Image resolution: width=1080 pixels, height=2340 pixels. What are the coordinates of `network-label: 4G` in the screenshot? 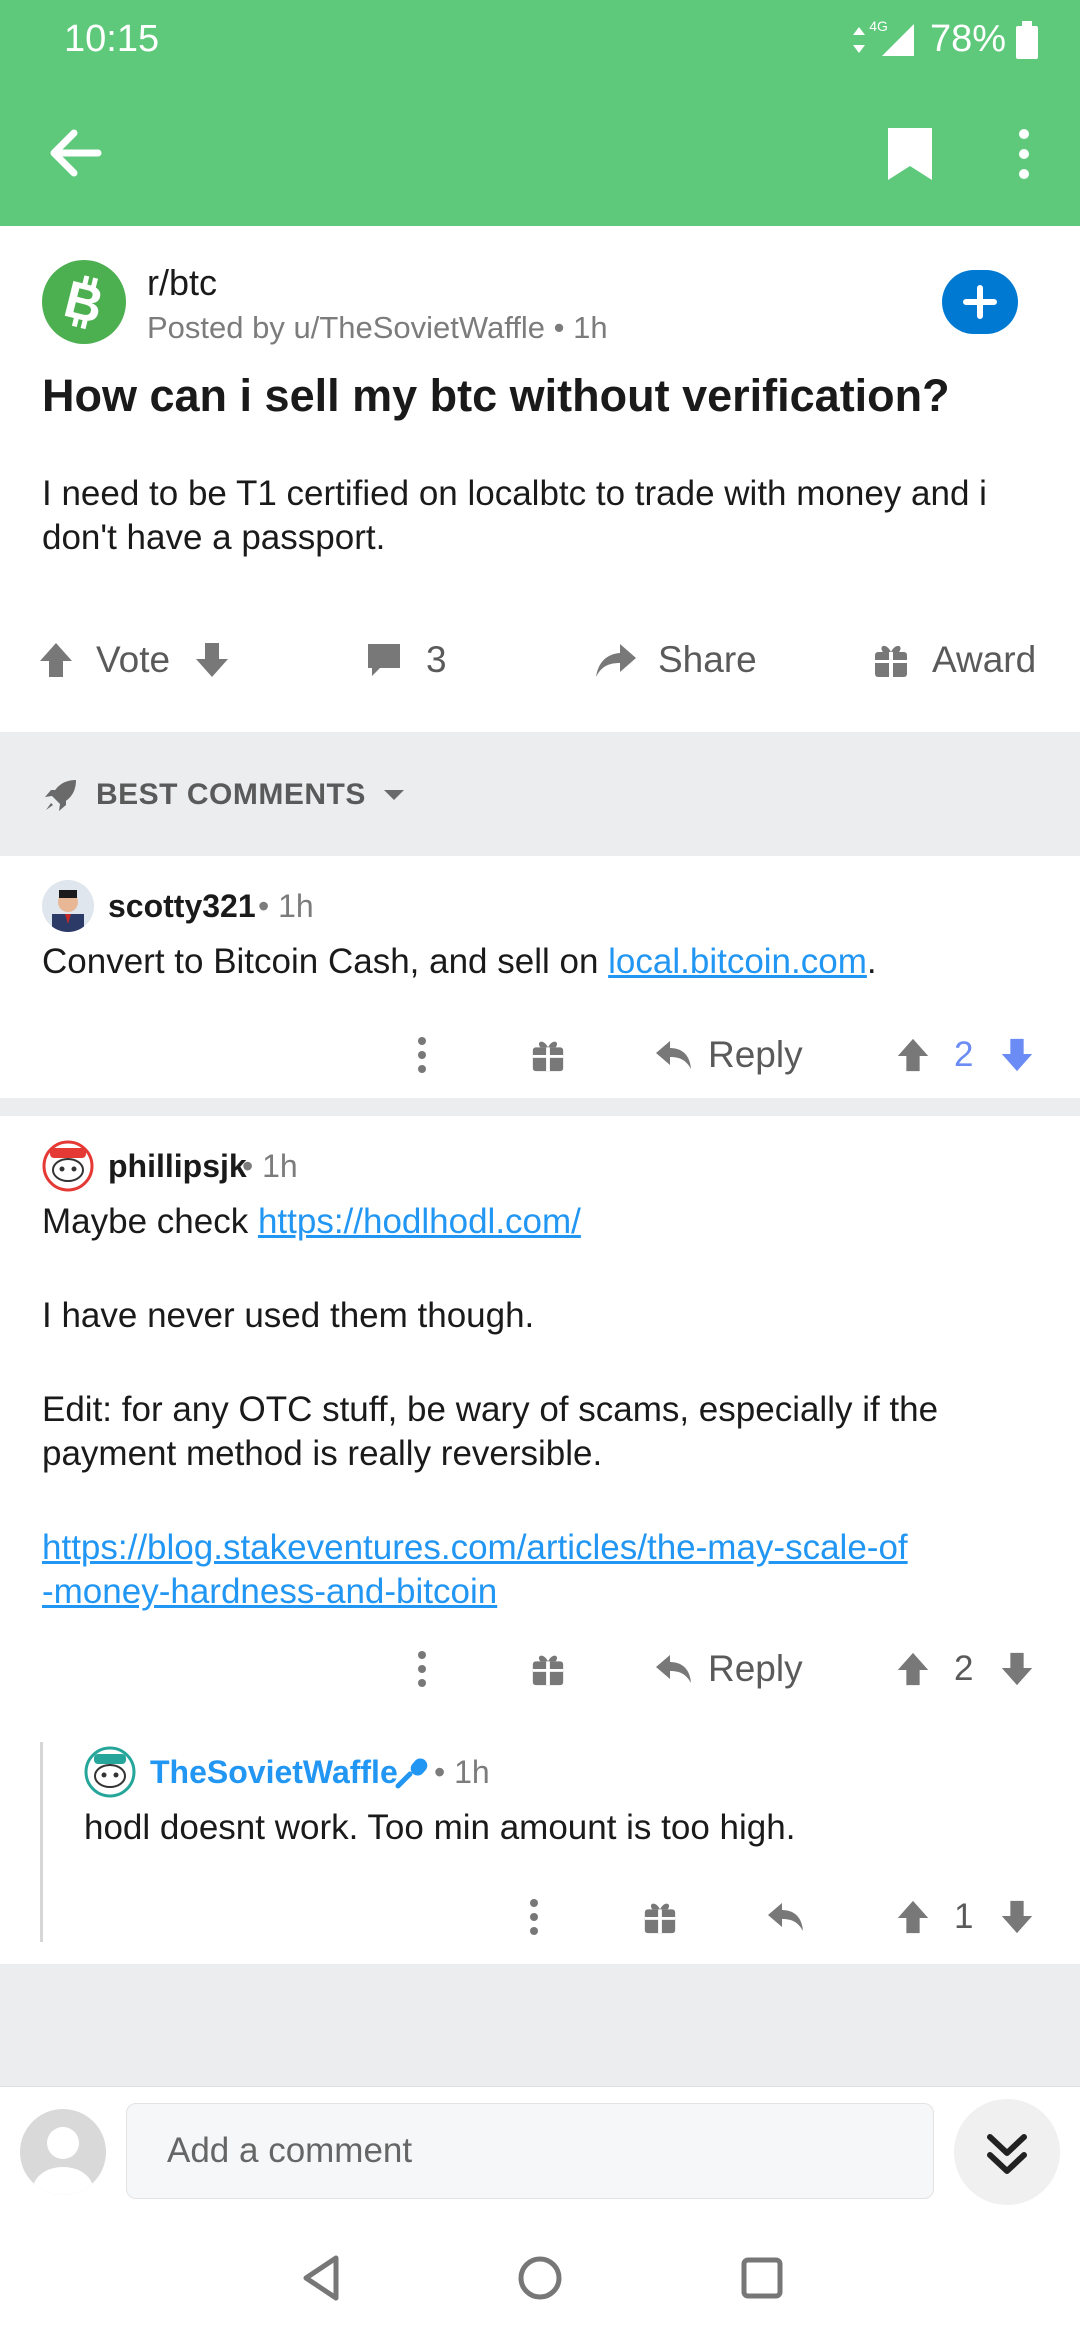 It's located at (878, 25).